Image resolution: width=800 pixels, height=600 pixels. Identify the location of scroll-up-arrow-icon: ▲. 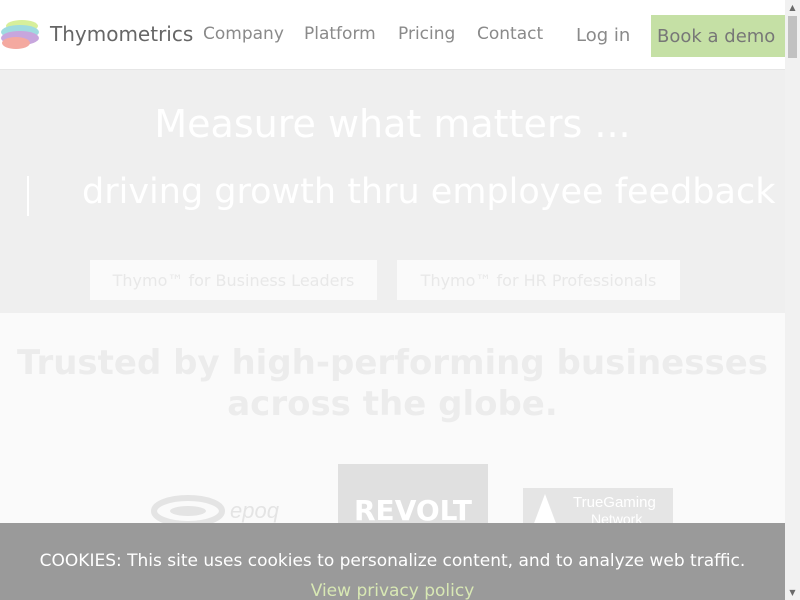
(792, 7).